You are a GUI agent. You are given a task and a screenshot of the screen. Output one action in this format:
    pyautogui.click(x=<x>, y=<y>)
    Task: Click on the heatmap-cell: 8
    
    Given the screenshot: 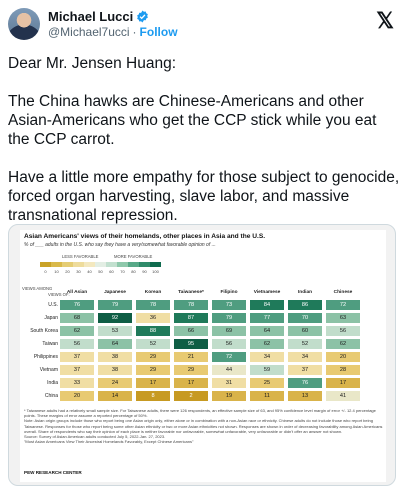 What is the action you would take?
    pyautogui.click(x=153, y=396)
    